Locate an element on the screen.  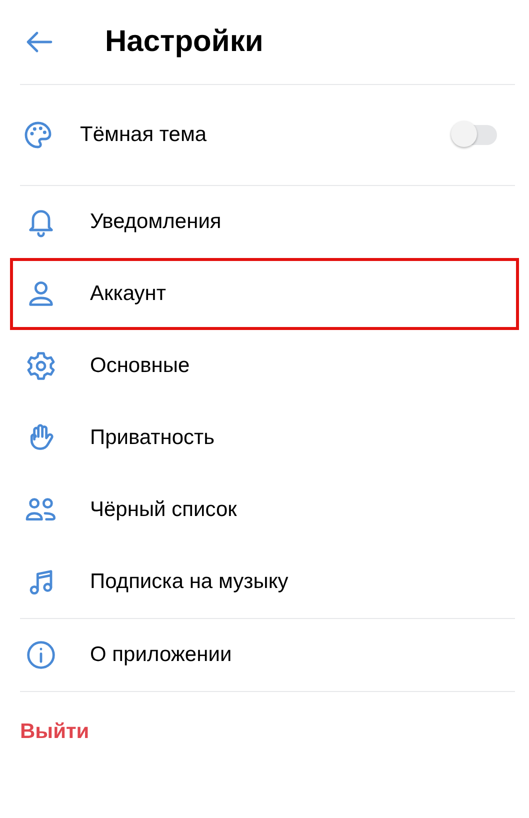
logout-link: Выйти is located at coordinates (45, 718).